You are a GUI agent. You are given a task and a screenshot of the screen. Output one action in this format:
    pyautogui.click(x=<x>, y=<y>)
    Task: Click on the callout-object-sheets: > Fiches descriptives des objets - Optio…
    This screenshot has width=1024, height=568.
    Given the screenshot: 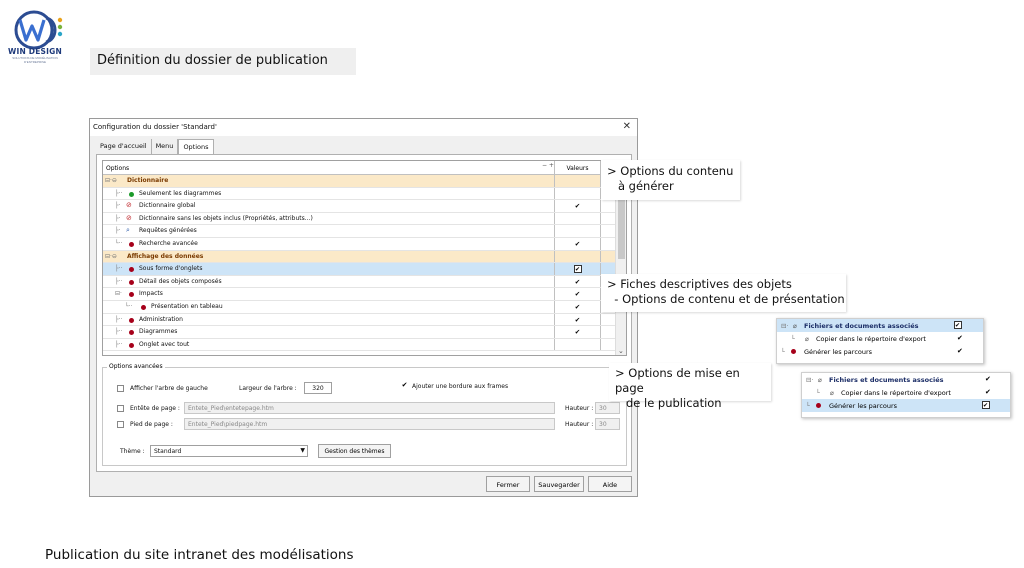 What is the action you would take?
    pyautogui.click(x=723, y=293)
    